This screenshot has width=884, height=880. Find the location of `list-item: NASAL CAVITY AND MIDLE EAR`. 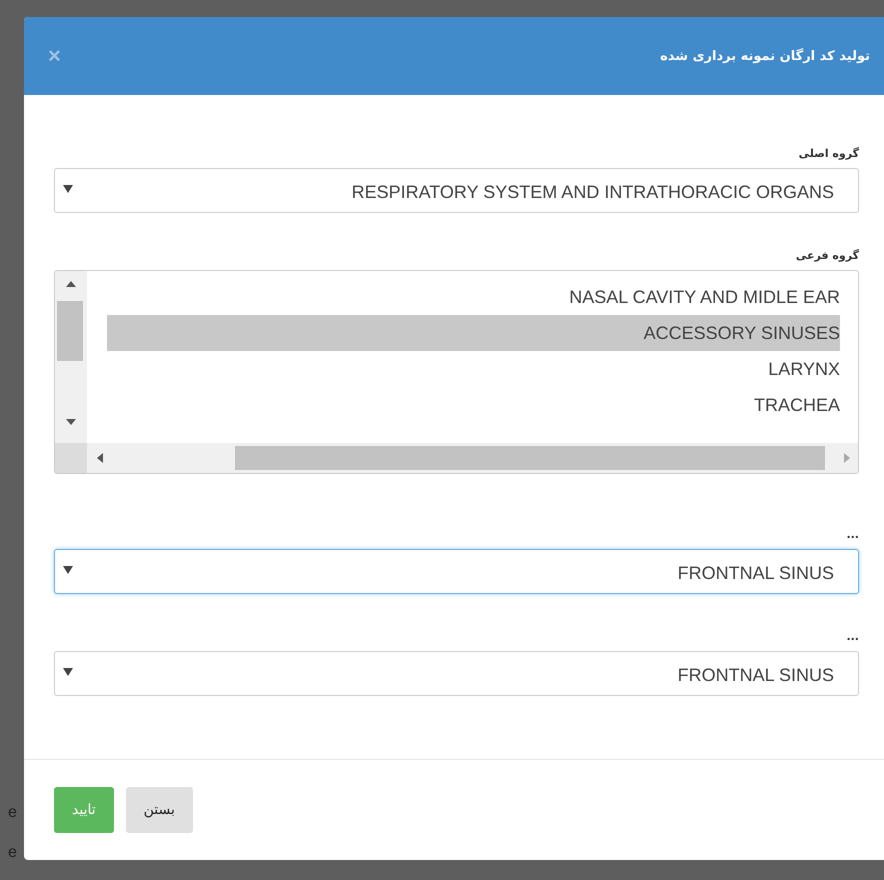

list-item: NASAL CAVITY AND MIDLE EAR is located at coordinates (473, 297).